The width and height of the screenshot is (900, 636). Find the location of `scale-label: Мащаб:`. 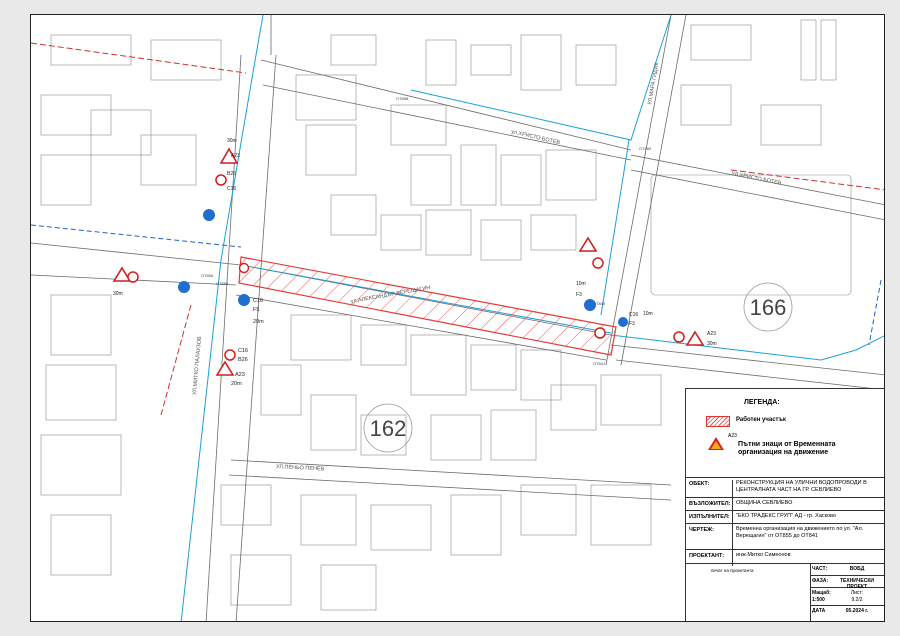

scale-label: Мащаб: is located at coordinates (821, 593).